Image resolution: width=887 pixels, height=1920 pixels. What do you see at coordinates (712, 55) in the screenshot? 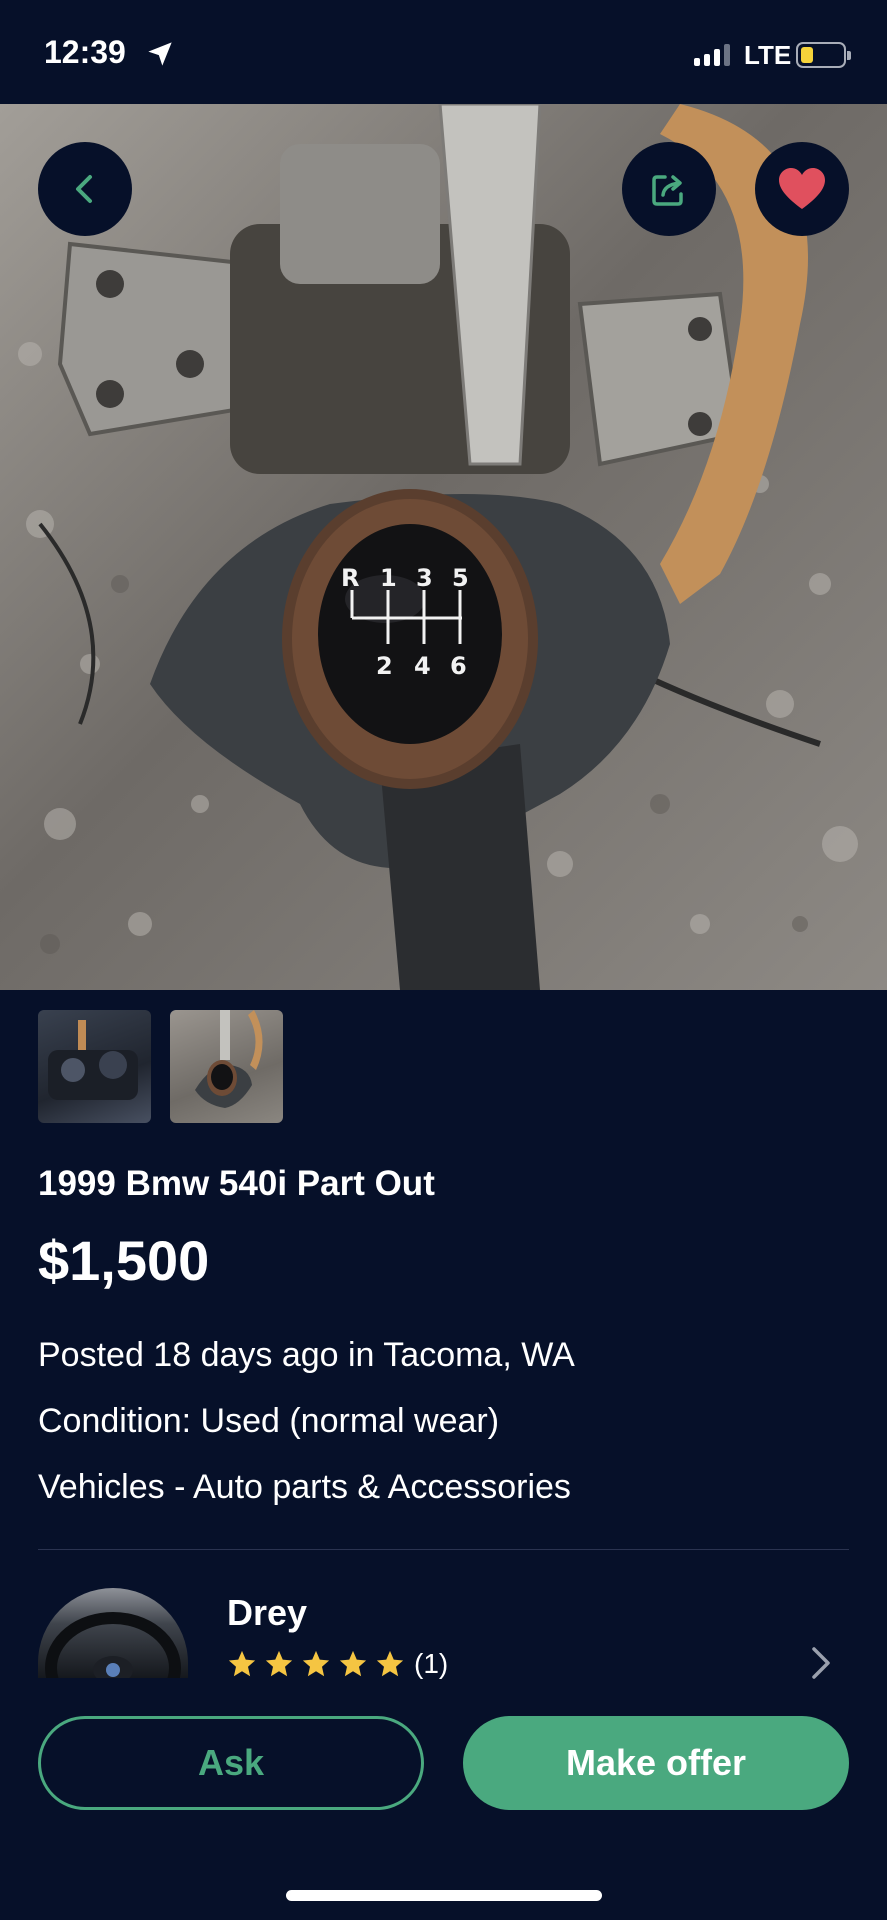
I see `signal-strength-icon` at bounding box center [712, 55].